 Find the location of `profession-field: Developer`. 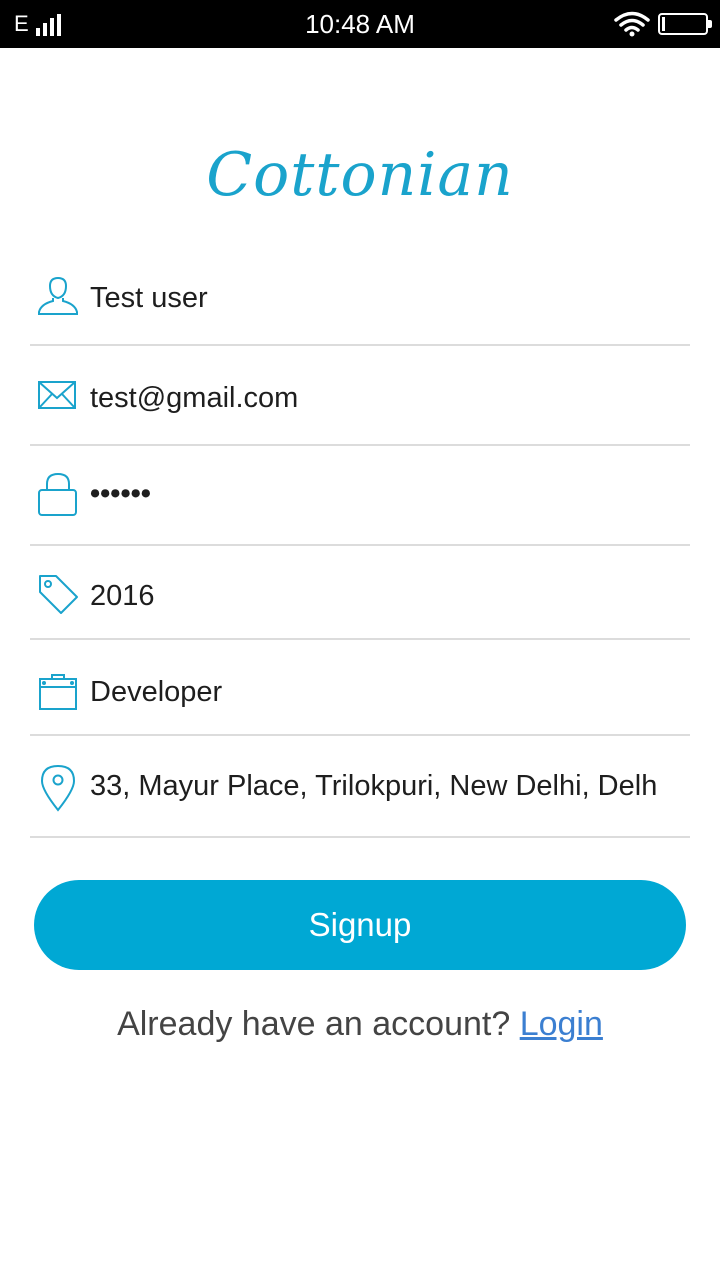

profession-field: Developer is located at coordinates (360, 688).